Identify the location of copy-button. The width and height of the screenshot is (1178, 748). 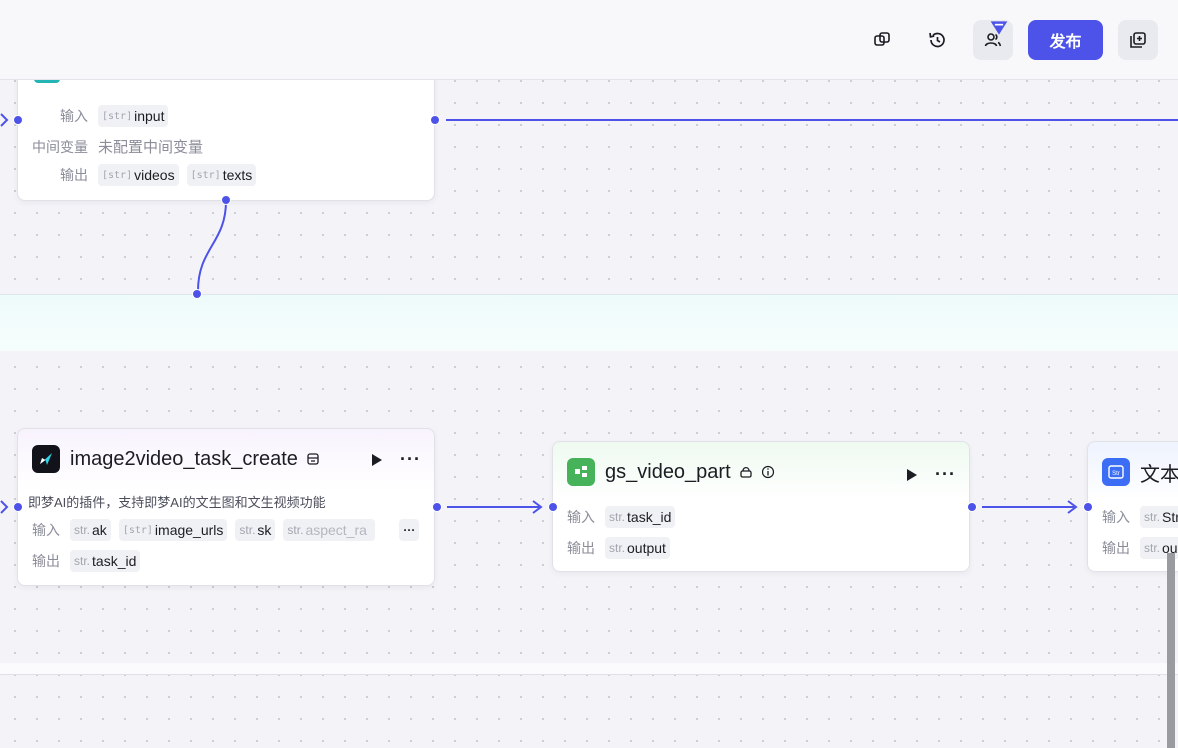
(882, 40).